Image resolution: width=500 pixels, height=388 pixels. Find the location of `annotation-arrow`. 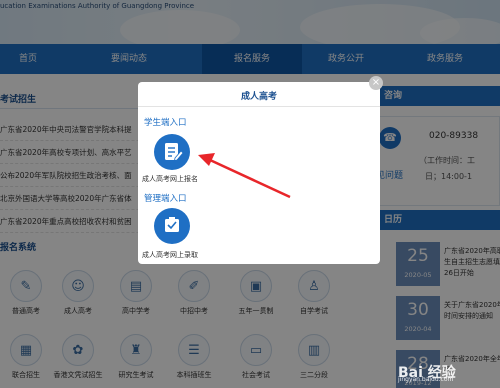

annotation-arrow is located at coordinates (244, 176).